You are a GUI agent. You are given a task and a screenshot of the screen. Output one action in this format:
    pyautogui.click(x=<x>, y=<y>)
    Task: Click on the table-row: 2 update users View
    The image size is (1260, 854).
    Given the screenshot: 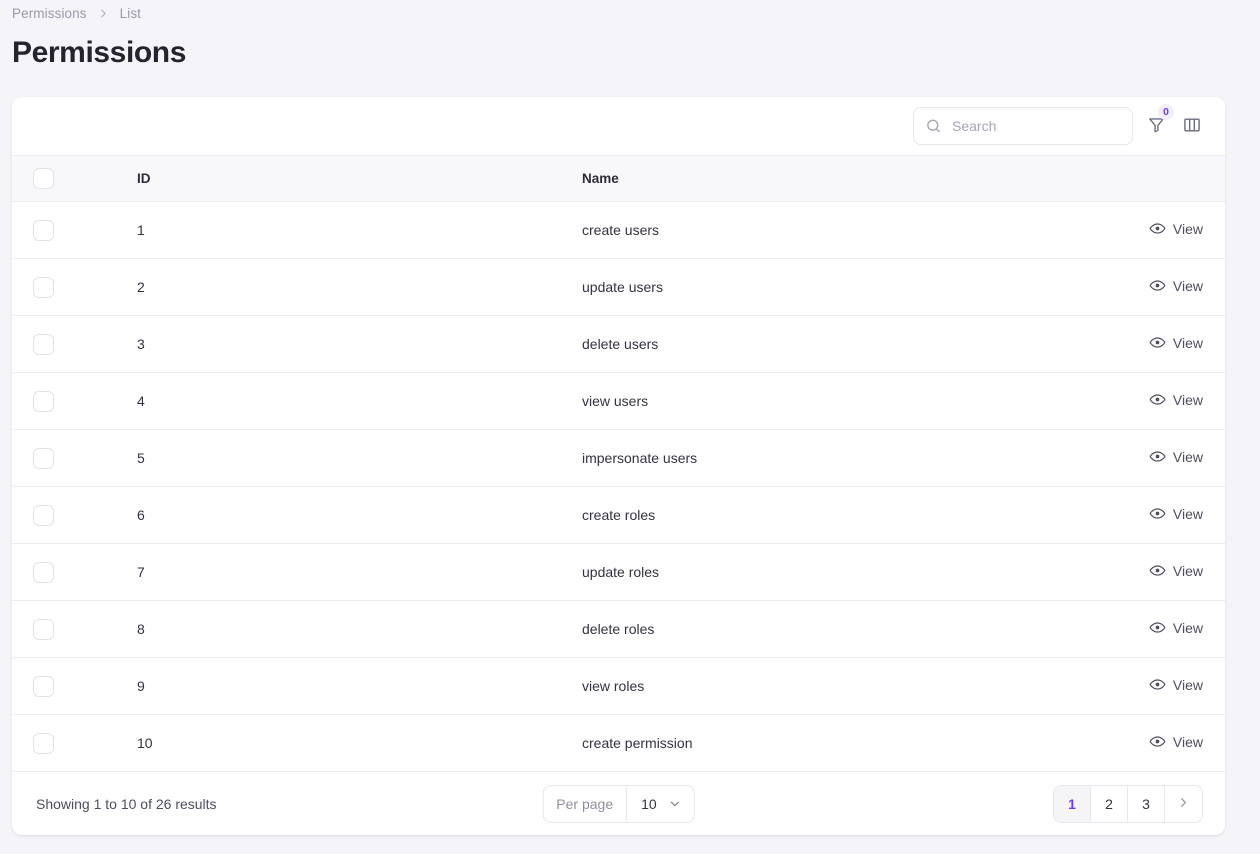 What is the action you would take?
    pyautogui.click(x=618, y=287)
    